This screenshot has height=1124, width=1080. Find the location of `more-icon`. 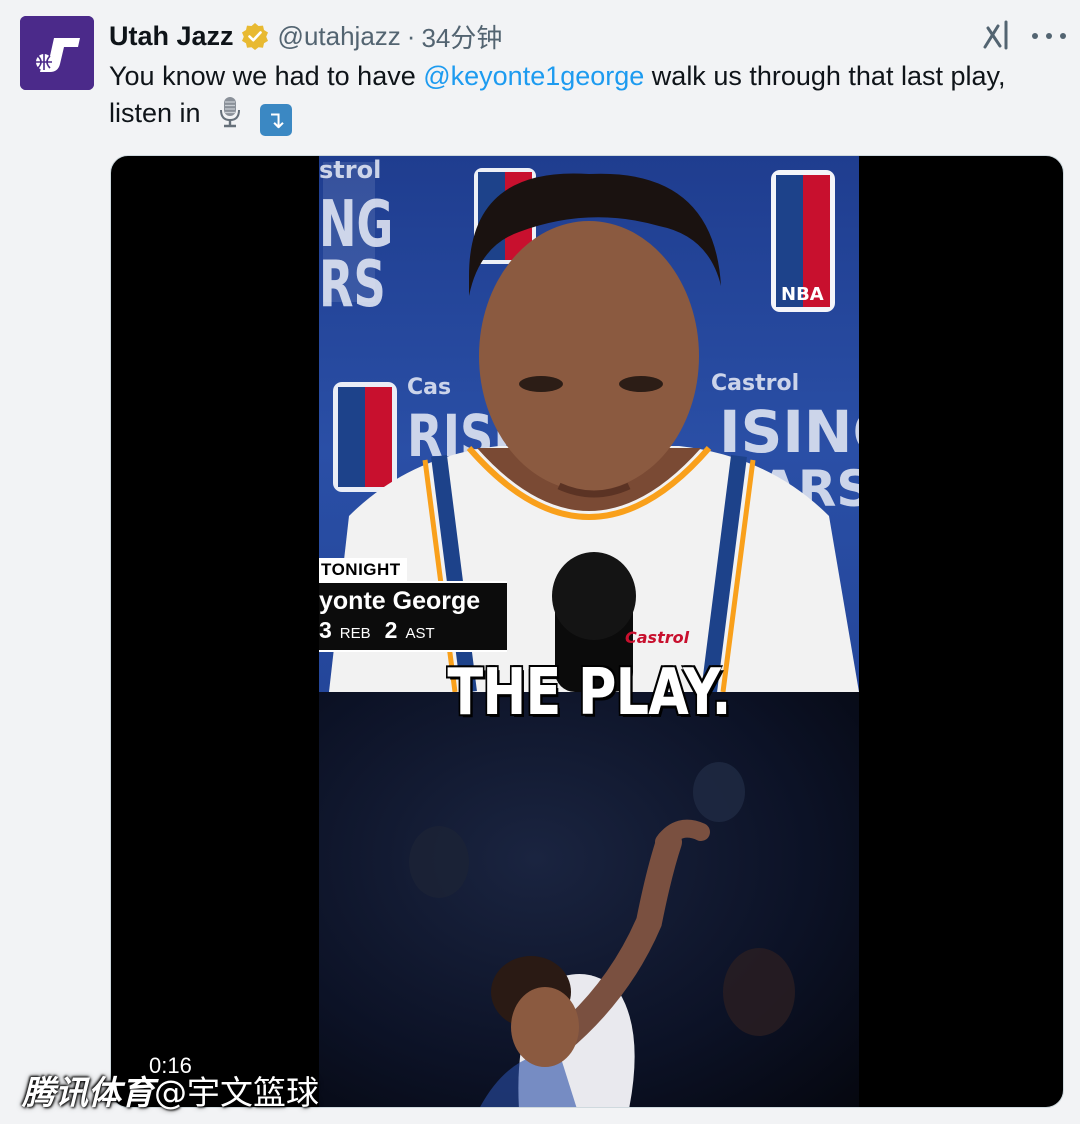

more-icon is located at coordinates (1049, 36).